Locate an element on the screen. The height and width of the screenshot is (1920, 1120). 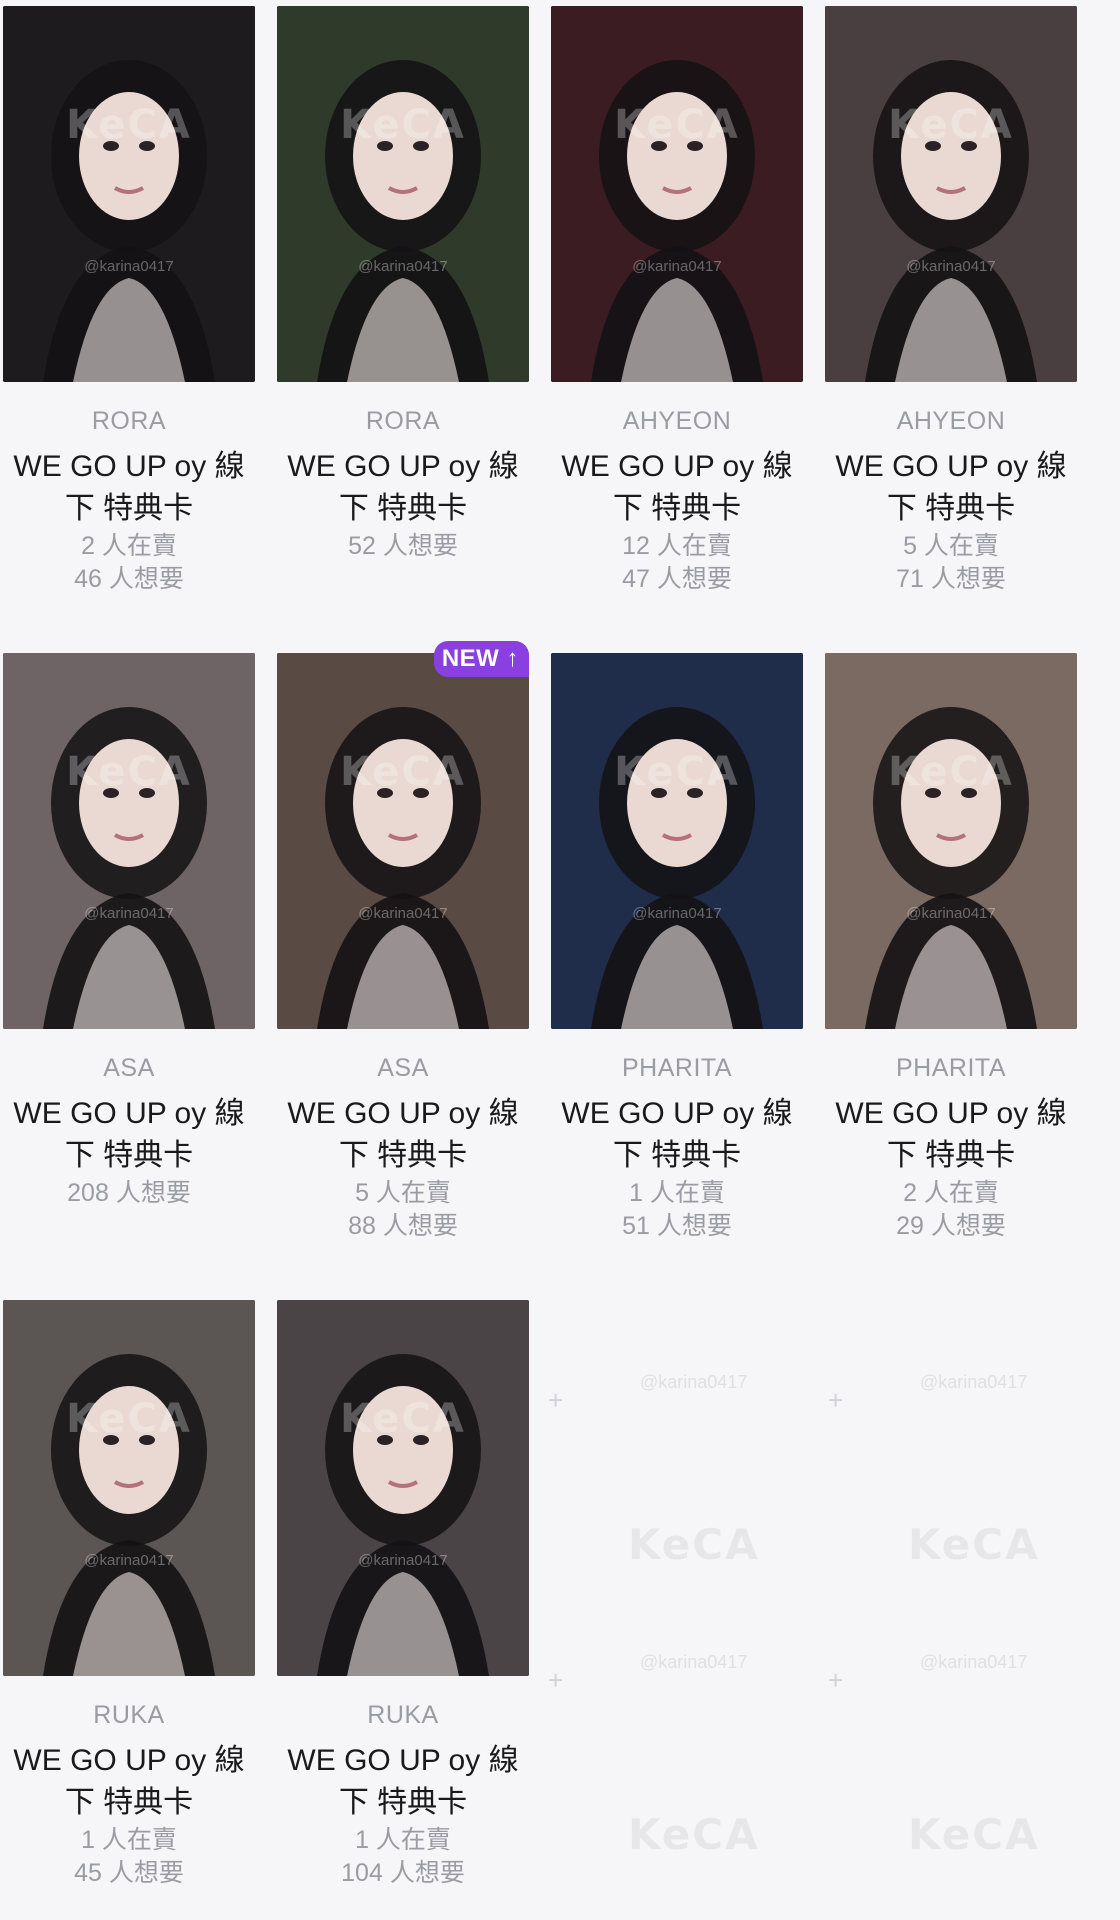
want-count: 208 人想要 is located at coordinates (129, 1193).